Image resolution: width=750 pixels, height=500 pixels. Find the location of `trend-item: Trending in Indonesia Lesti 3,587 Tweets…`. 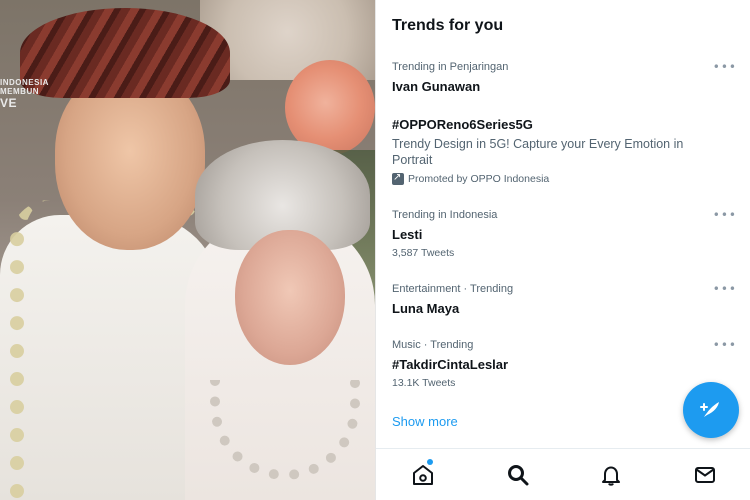

trend-item: Trending in Indonesia Lesti 3,587 Tweets… is located at coordinates (564, 234).